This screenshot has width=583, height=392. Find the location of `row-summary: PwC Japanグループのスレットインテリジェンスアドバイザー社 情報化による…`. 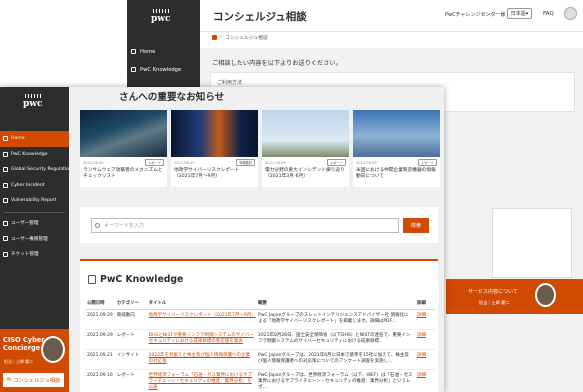

row-summary: PwC Japanグループのスレットインテリジェンスアドバイザー社 情報化による… is located at coordinates (336, 319).